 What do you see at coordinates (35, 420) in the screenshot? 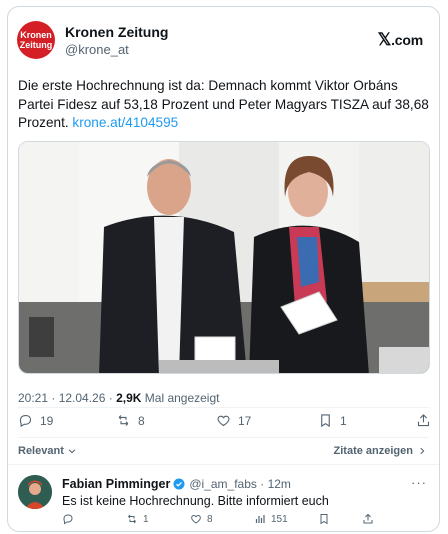
I see `reply-button: 19` at bounding box center [35, 420].